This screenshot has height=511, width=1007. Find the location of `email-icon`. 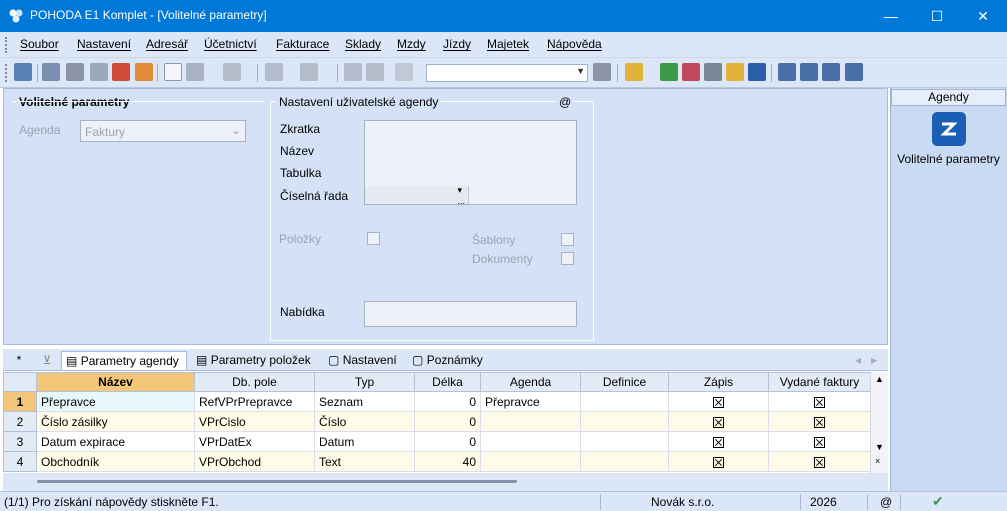

email-icon is located at coordinates (144, 72).